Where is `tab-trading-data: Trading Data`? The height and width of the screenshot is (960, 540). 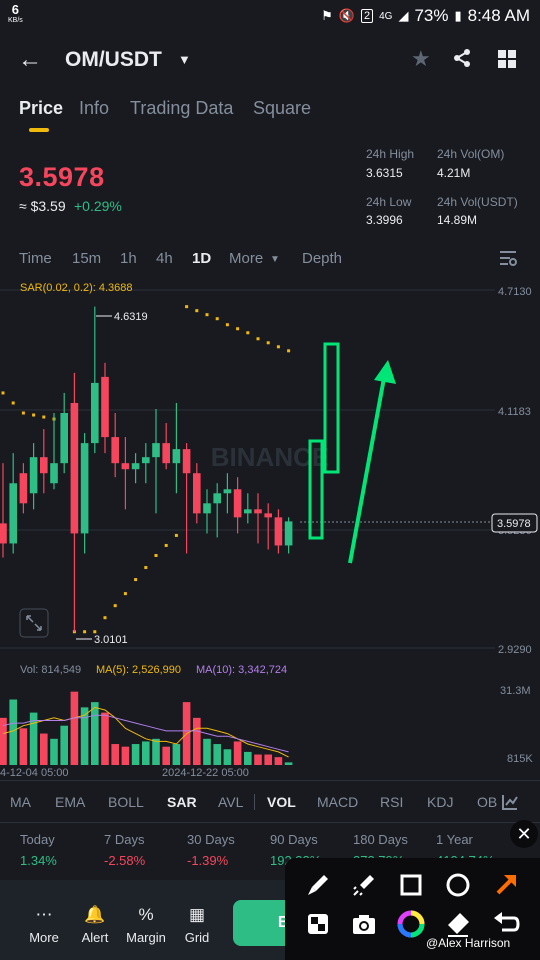
tab-trading-data: Trading Data is located at coordinates (181, 108).